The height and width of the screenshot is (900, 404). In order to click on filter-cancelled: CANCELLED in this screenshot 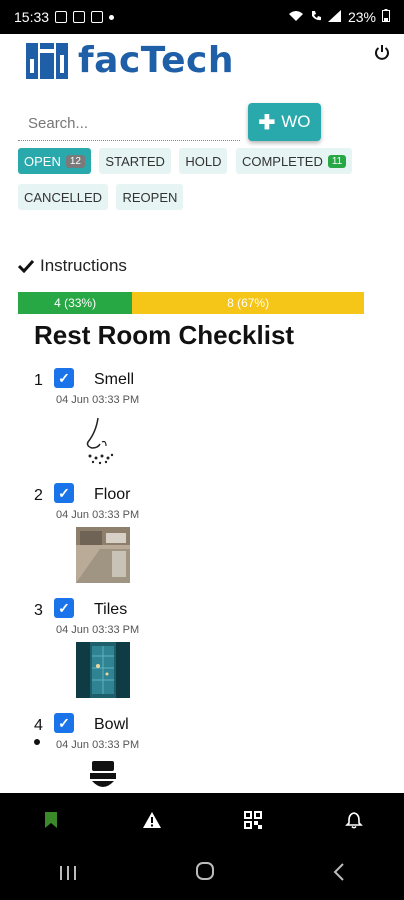, I will do `click(63, 197)`.